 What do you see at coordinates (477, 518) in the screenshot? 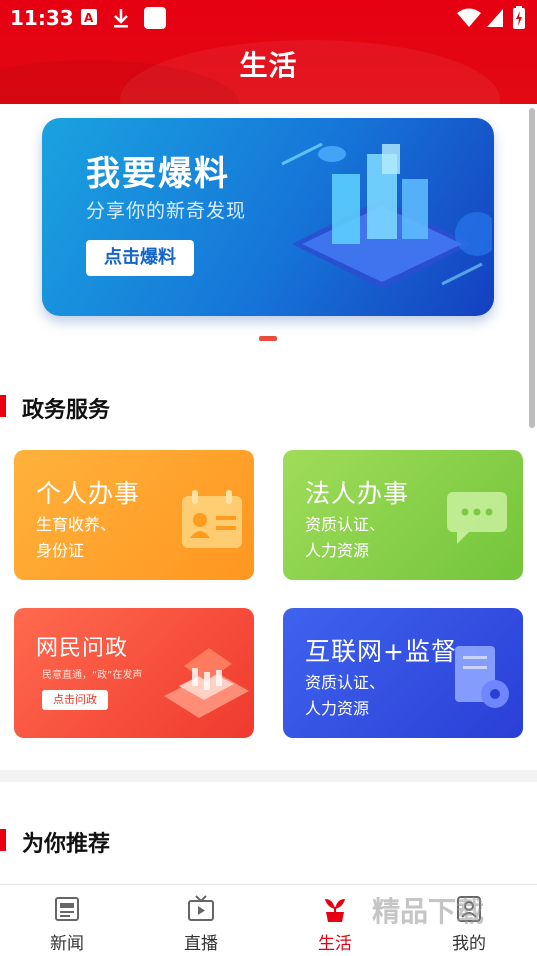
I see `chat-icon` at bounding box center [477, 518].